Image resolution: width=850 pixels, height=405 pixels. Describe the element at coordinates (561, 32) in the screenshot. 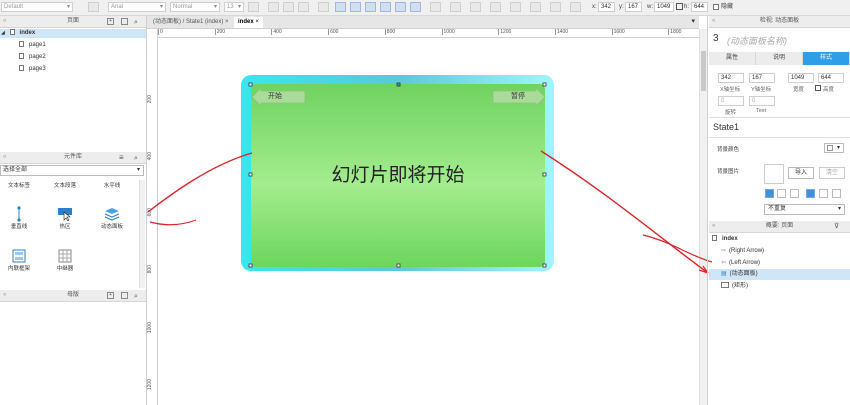

I see `ruler-tick-label: 1400` at that location.